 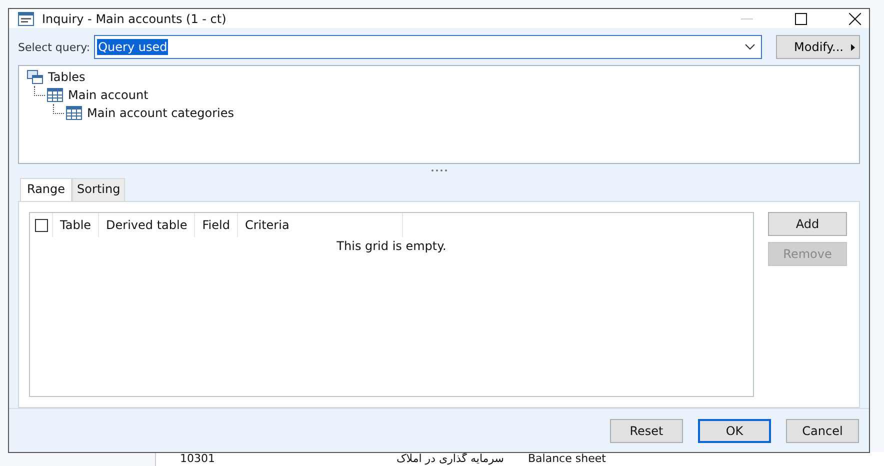 What do you see at coordinates (392, 246) in the screenshot?
I see `empty-grid-message: This grid is empty.` at bounding box center [392, 246].